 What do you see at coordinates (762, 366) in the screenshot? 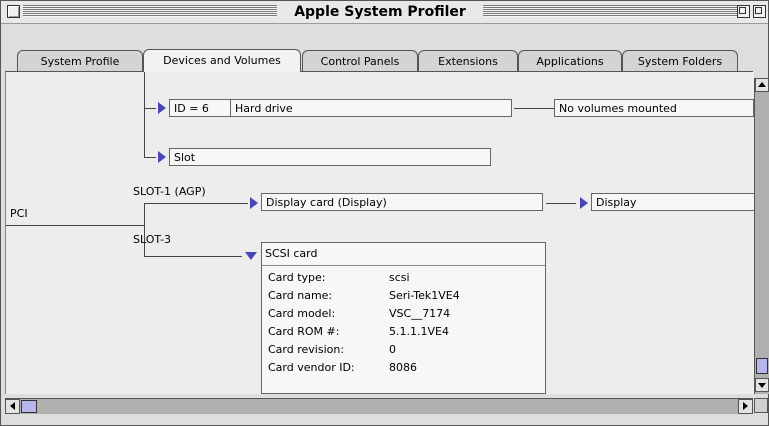
I see `vertical-scroll-thumb` at bounding box center [762, 366].